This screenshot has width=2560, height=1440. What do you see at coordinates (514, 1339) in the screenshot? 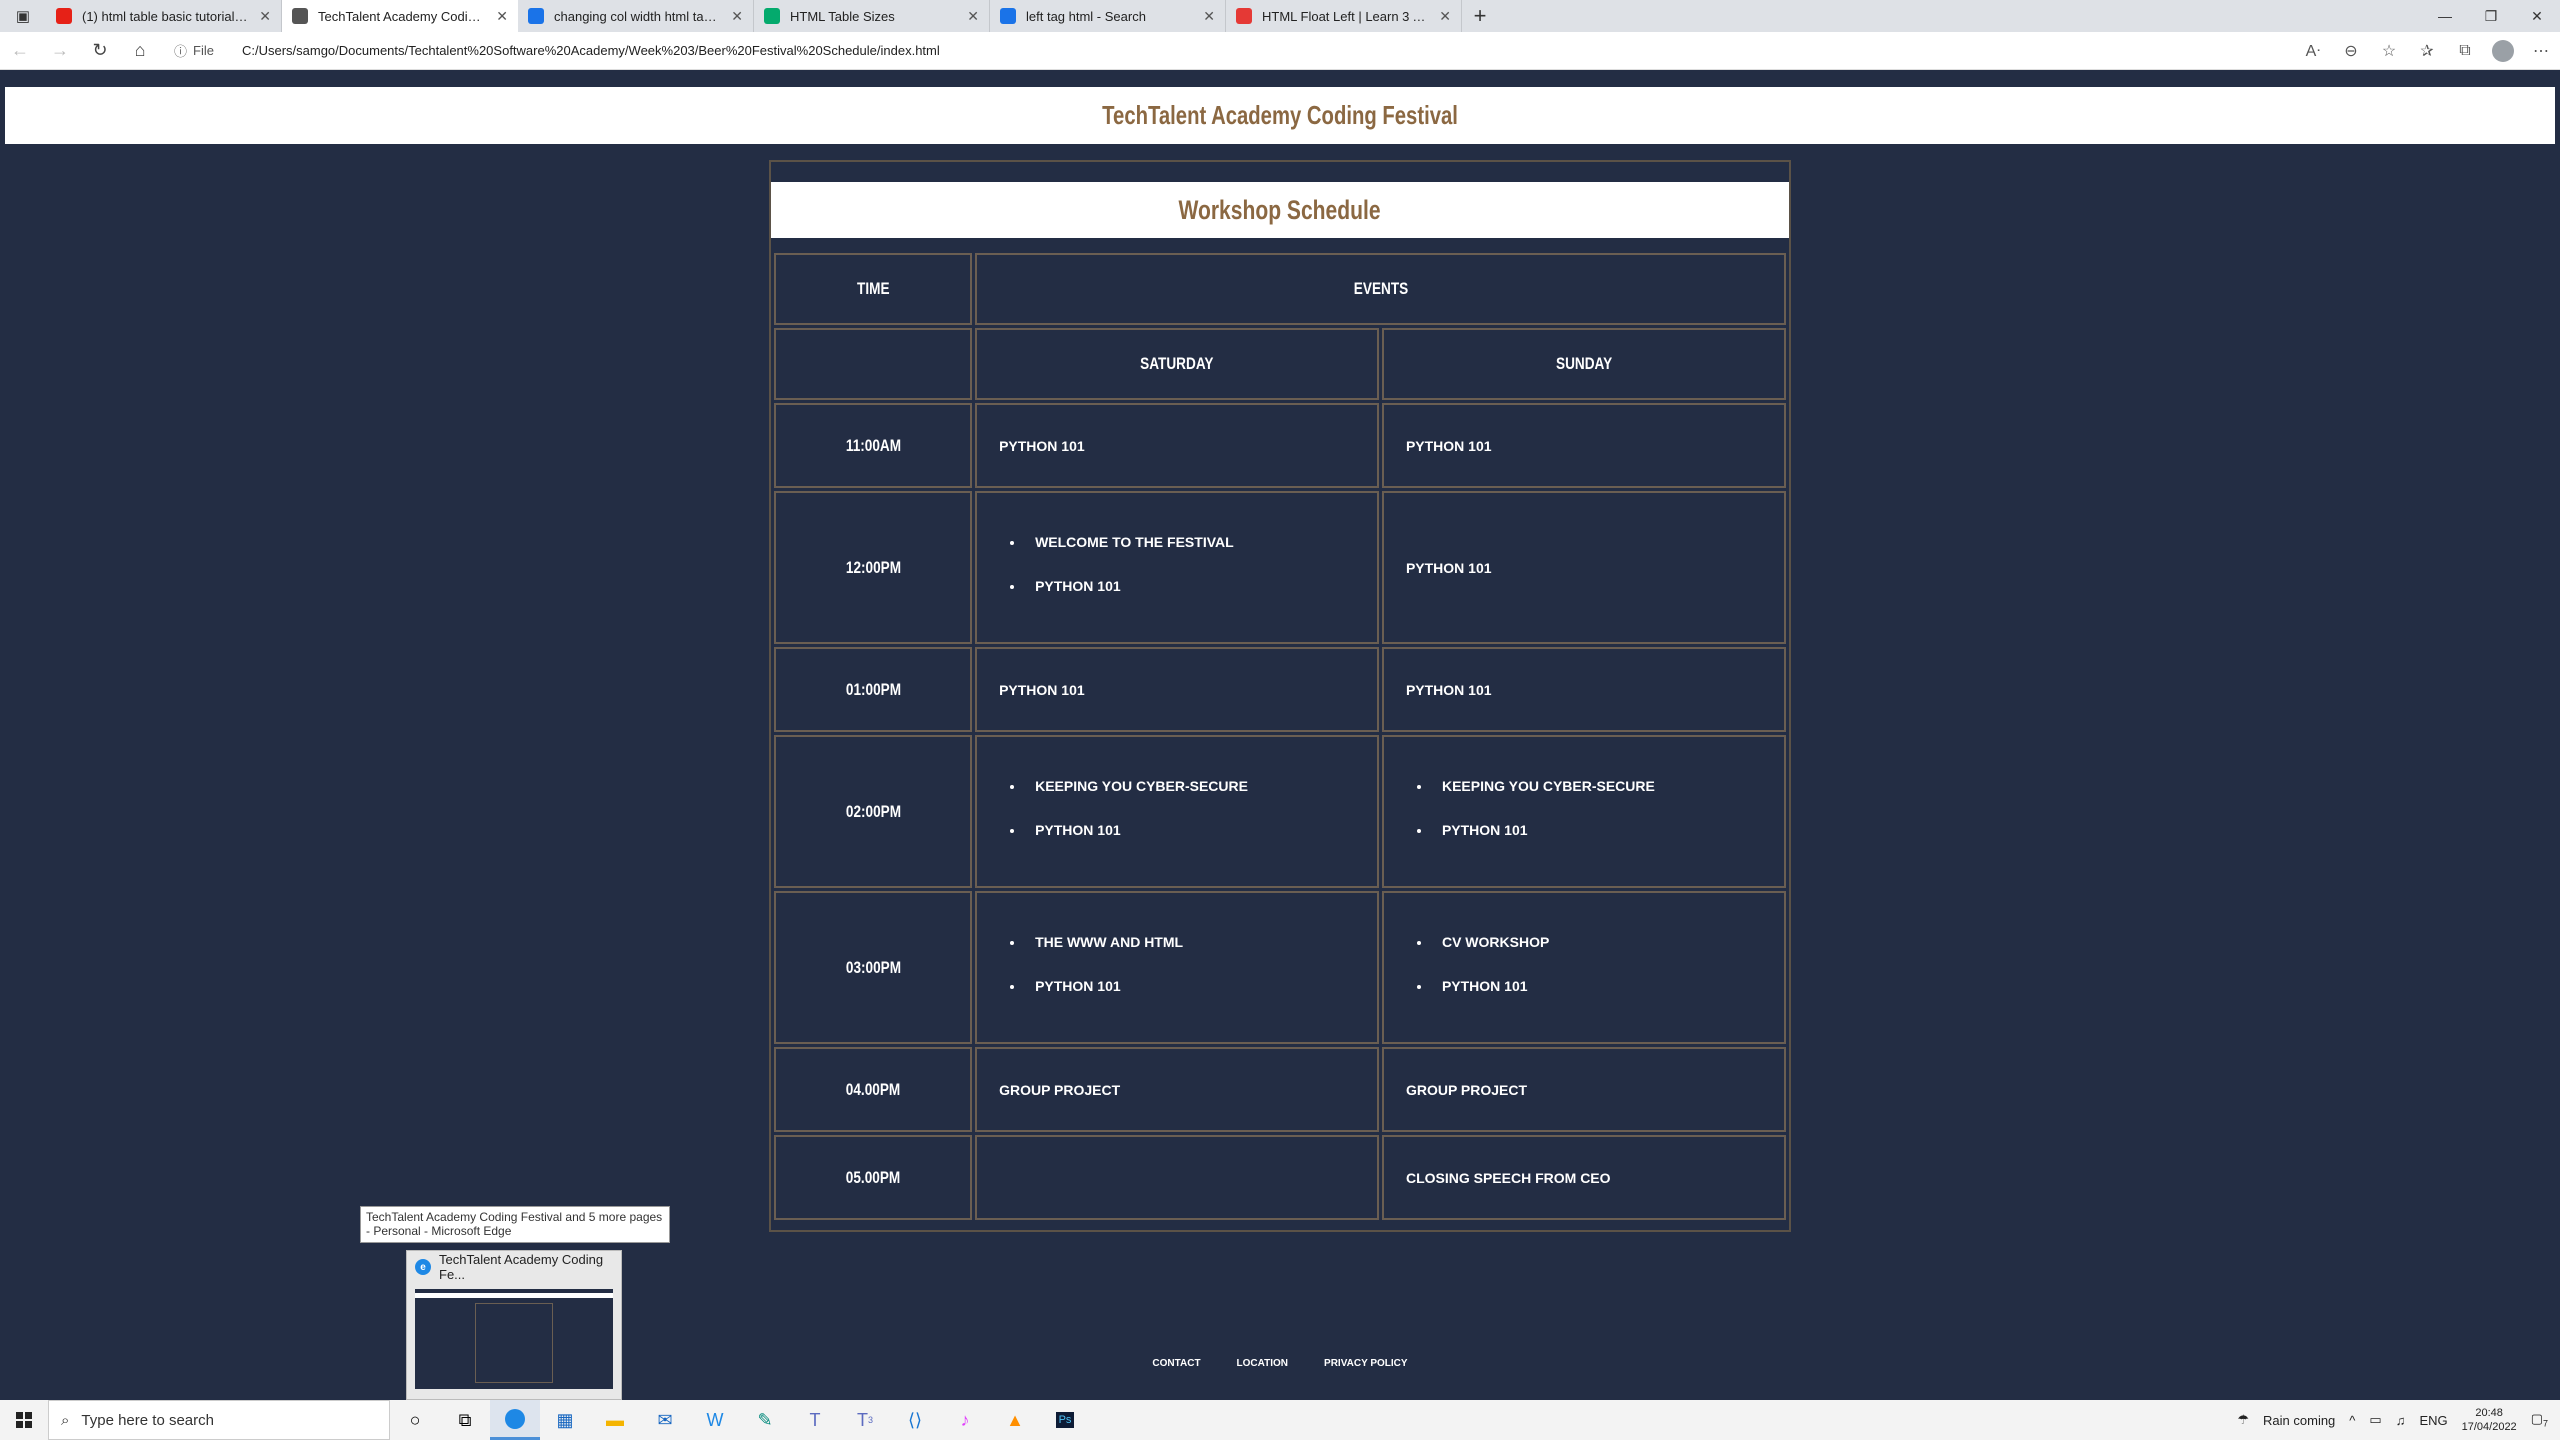
I see `thumb-preview` at bounding box center [514, 1339].